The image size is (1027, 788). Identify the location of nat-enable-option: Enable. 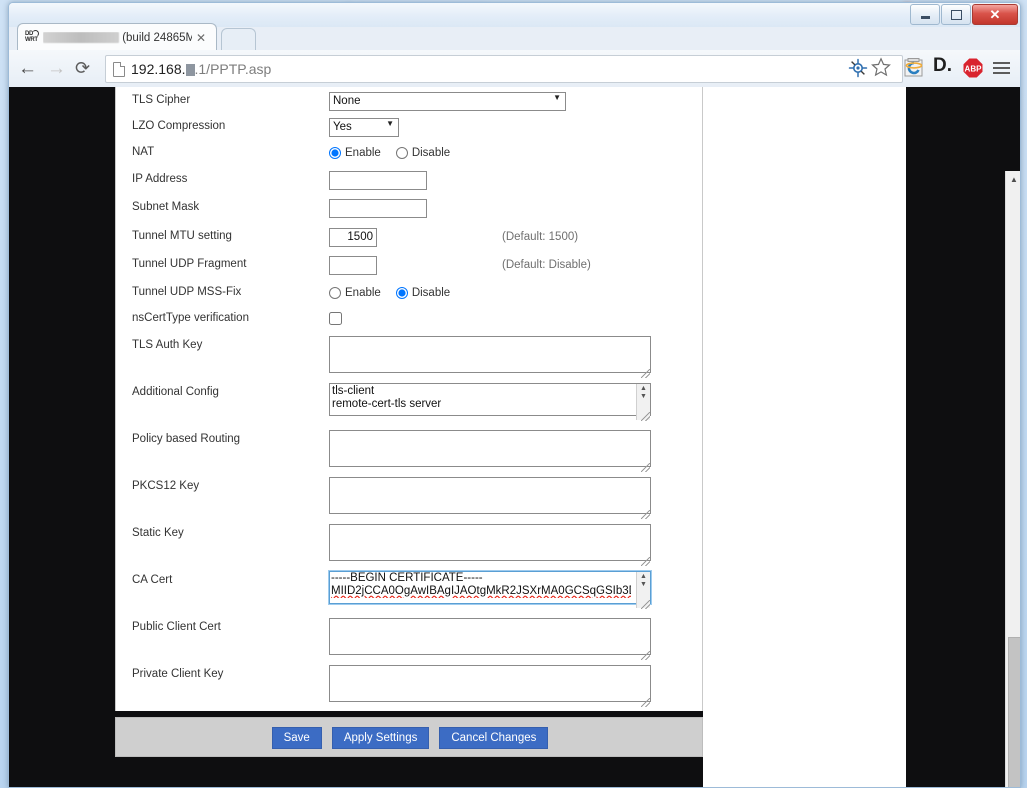
(355, 153).